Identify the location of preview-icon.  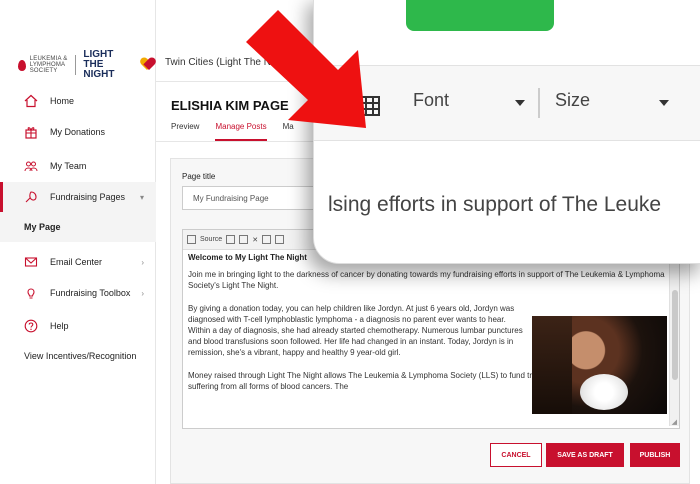
(231, 239).